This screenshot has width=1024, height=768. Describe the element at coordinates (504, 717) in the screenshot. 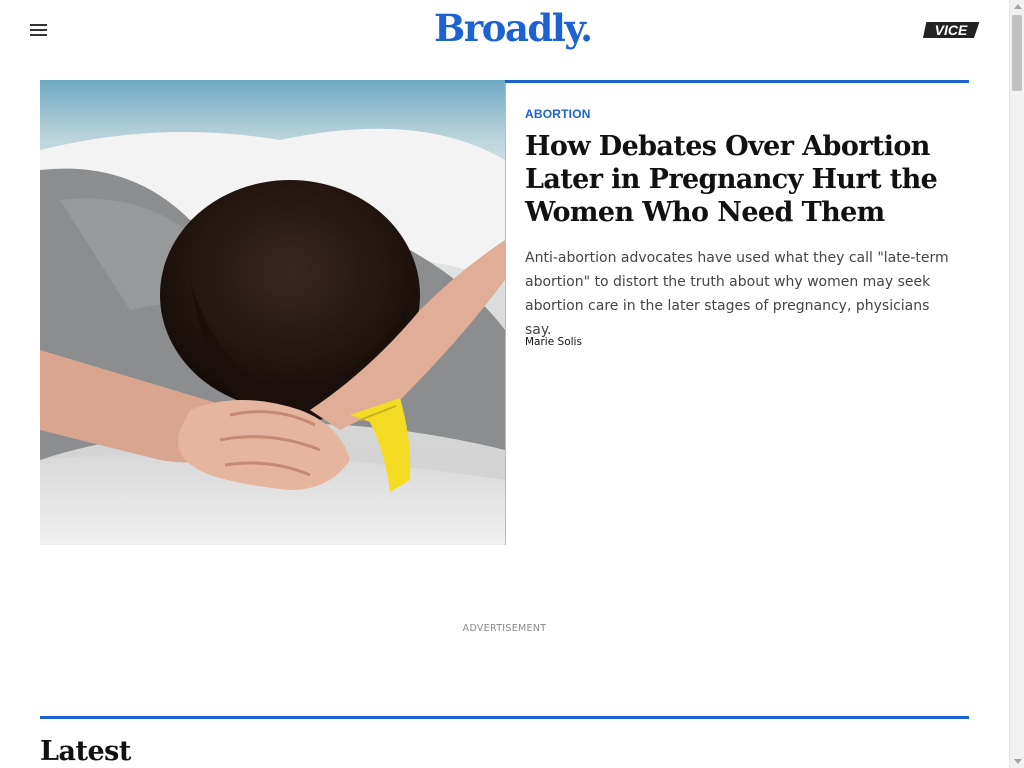

I see `section-divider` at that location.